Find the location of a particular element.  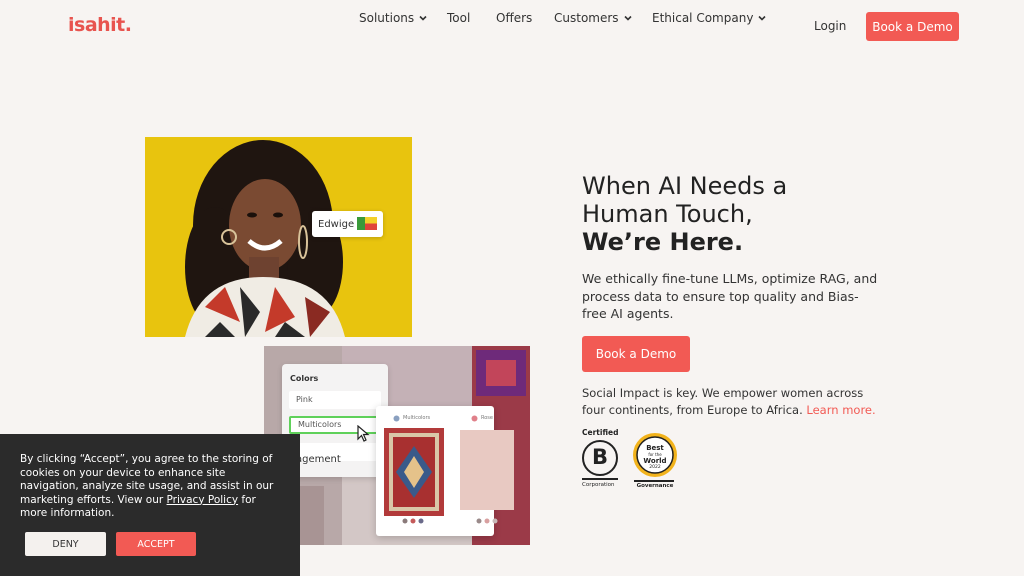

nav-solutions: Solutions is located at coordinates (393, 18).